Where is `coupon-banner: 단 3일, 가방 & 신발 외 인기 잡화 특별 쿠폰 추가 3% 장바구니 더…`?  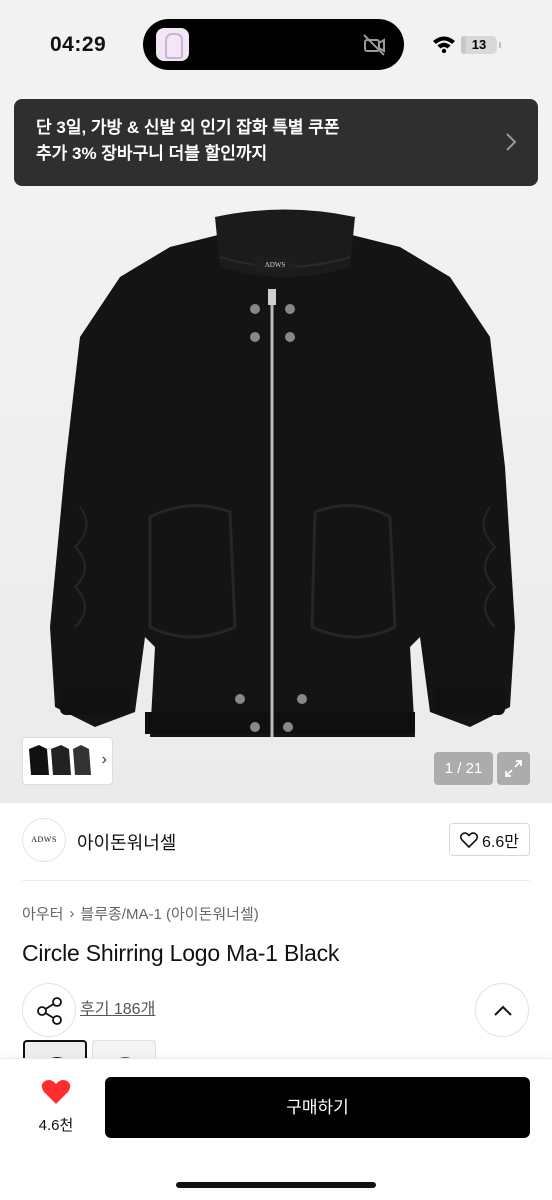 coupon-banner: 단 3일, 가방 & 신발 외 인기 잡화 특별 쿠폰 추가 3% 장바구니 더… is located at coordinates (276, 142).